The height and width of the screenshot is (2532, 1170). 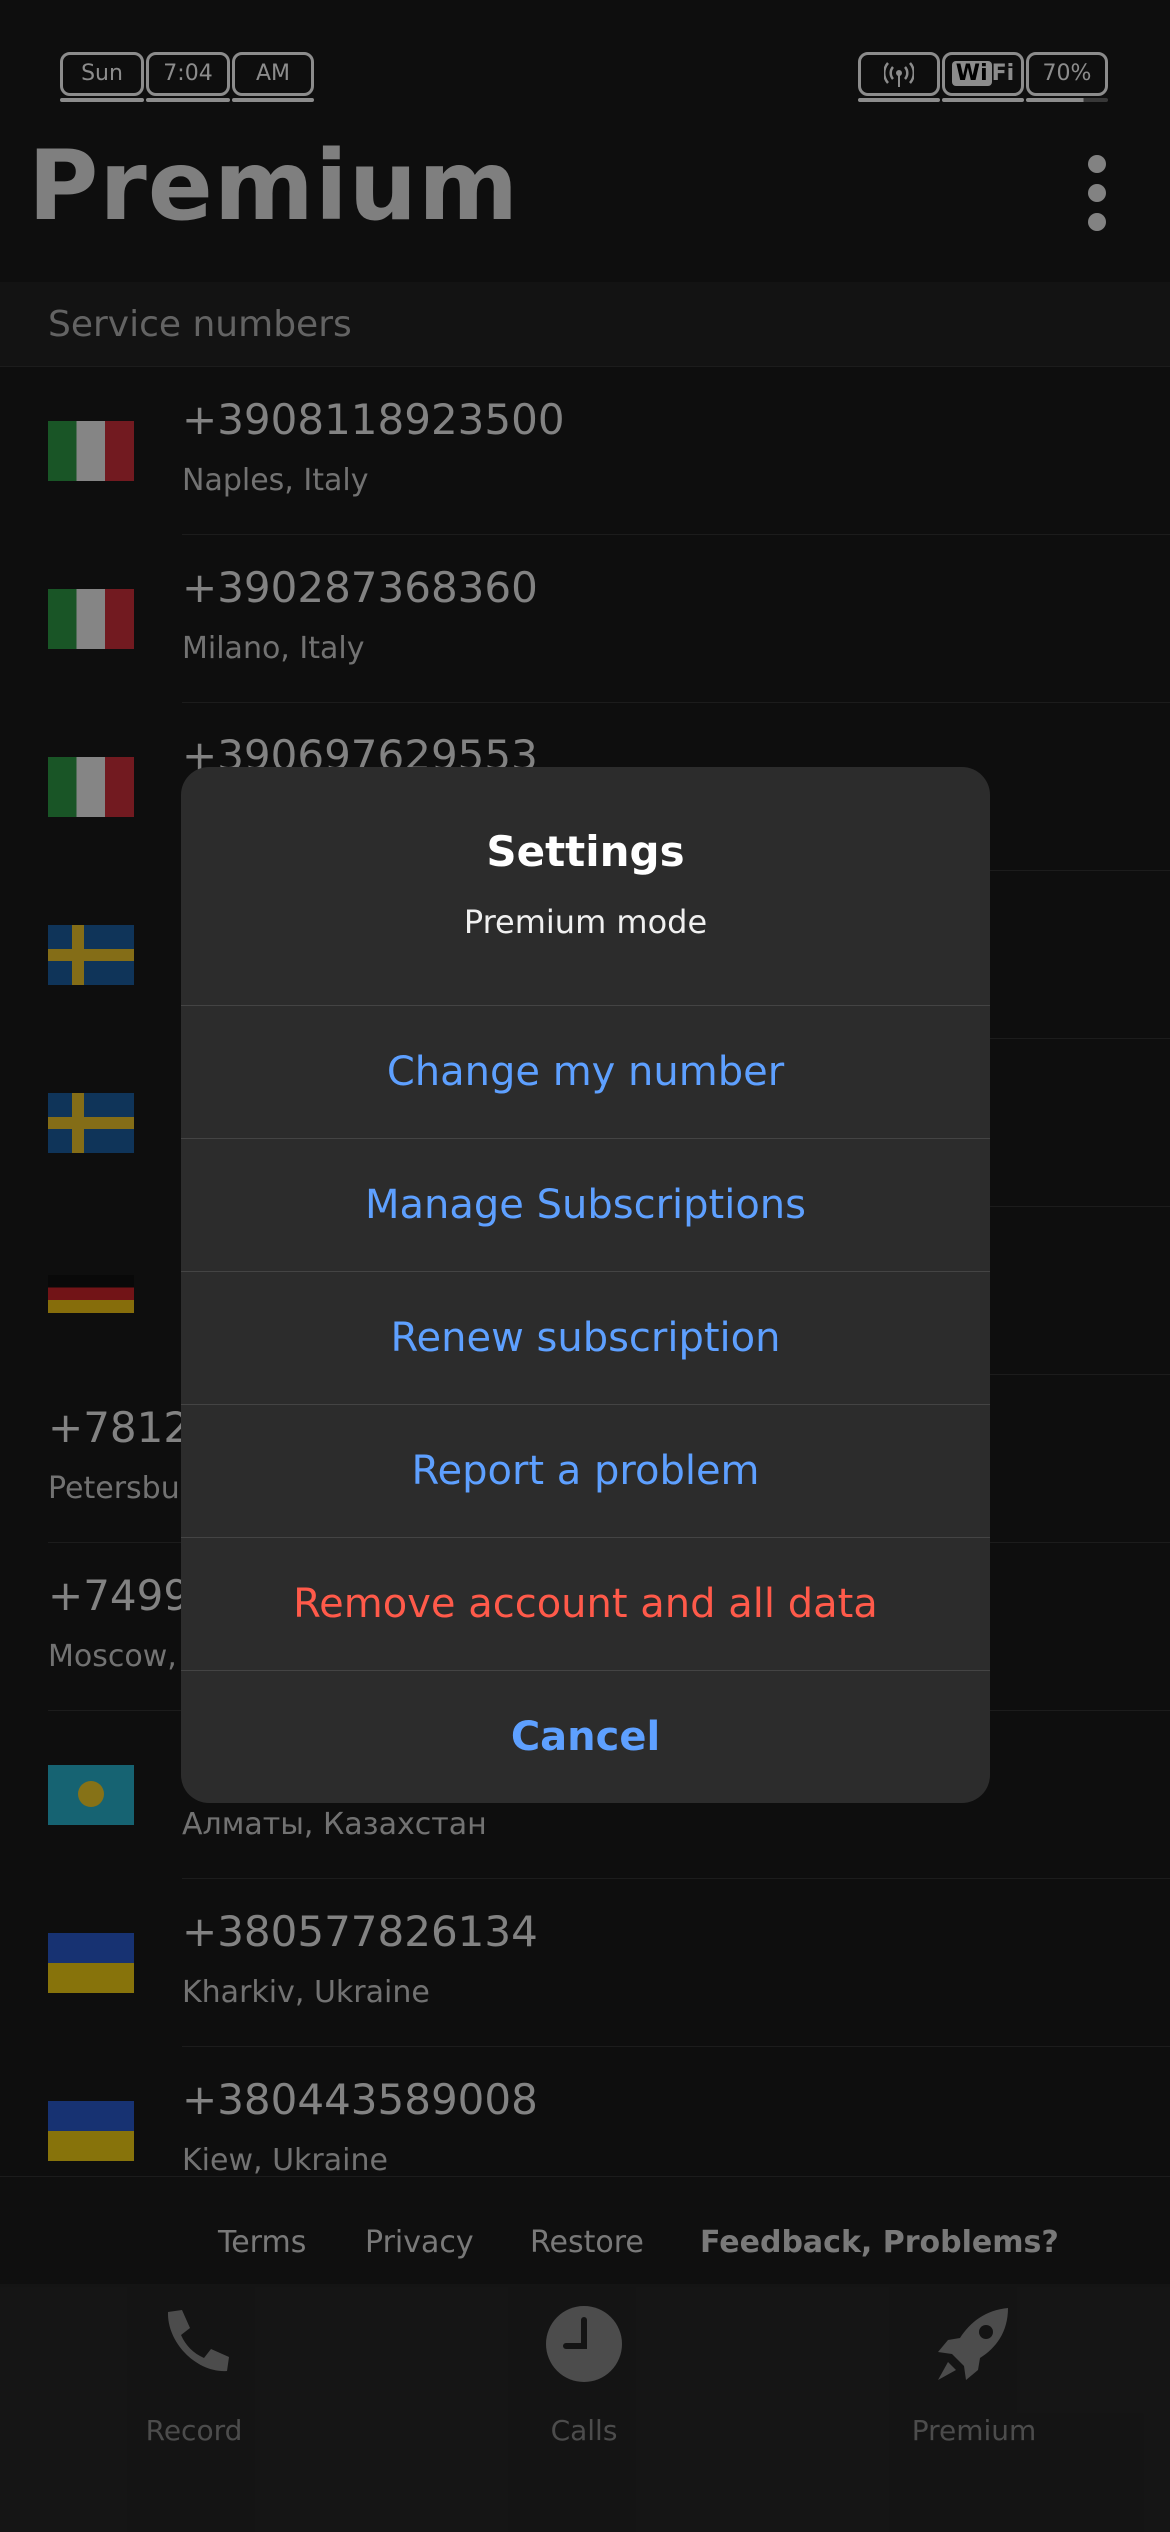 What do you see at coordinates (585, 886) in the screenshot?
I see `dialog-header: Settings Premium mode` at bounding box center [585, 886].